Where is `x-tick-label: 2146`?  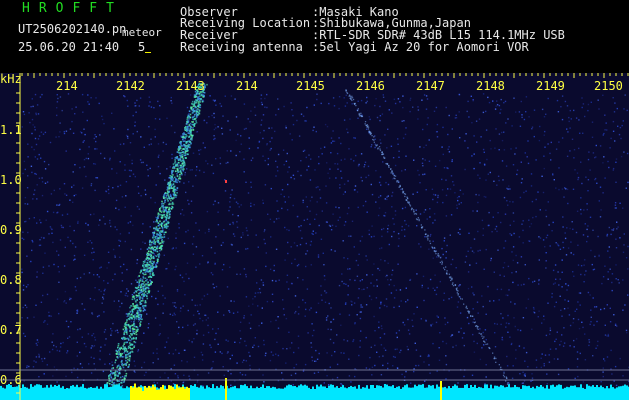 x-tick-label: 2146 is located at coordinates (370, 86).